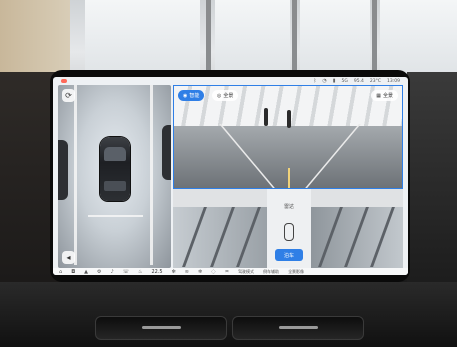  I want to click on dock-shortcut-1: 驾驶模式, so click(246, 272).